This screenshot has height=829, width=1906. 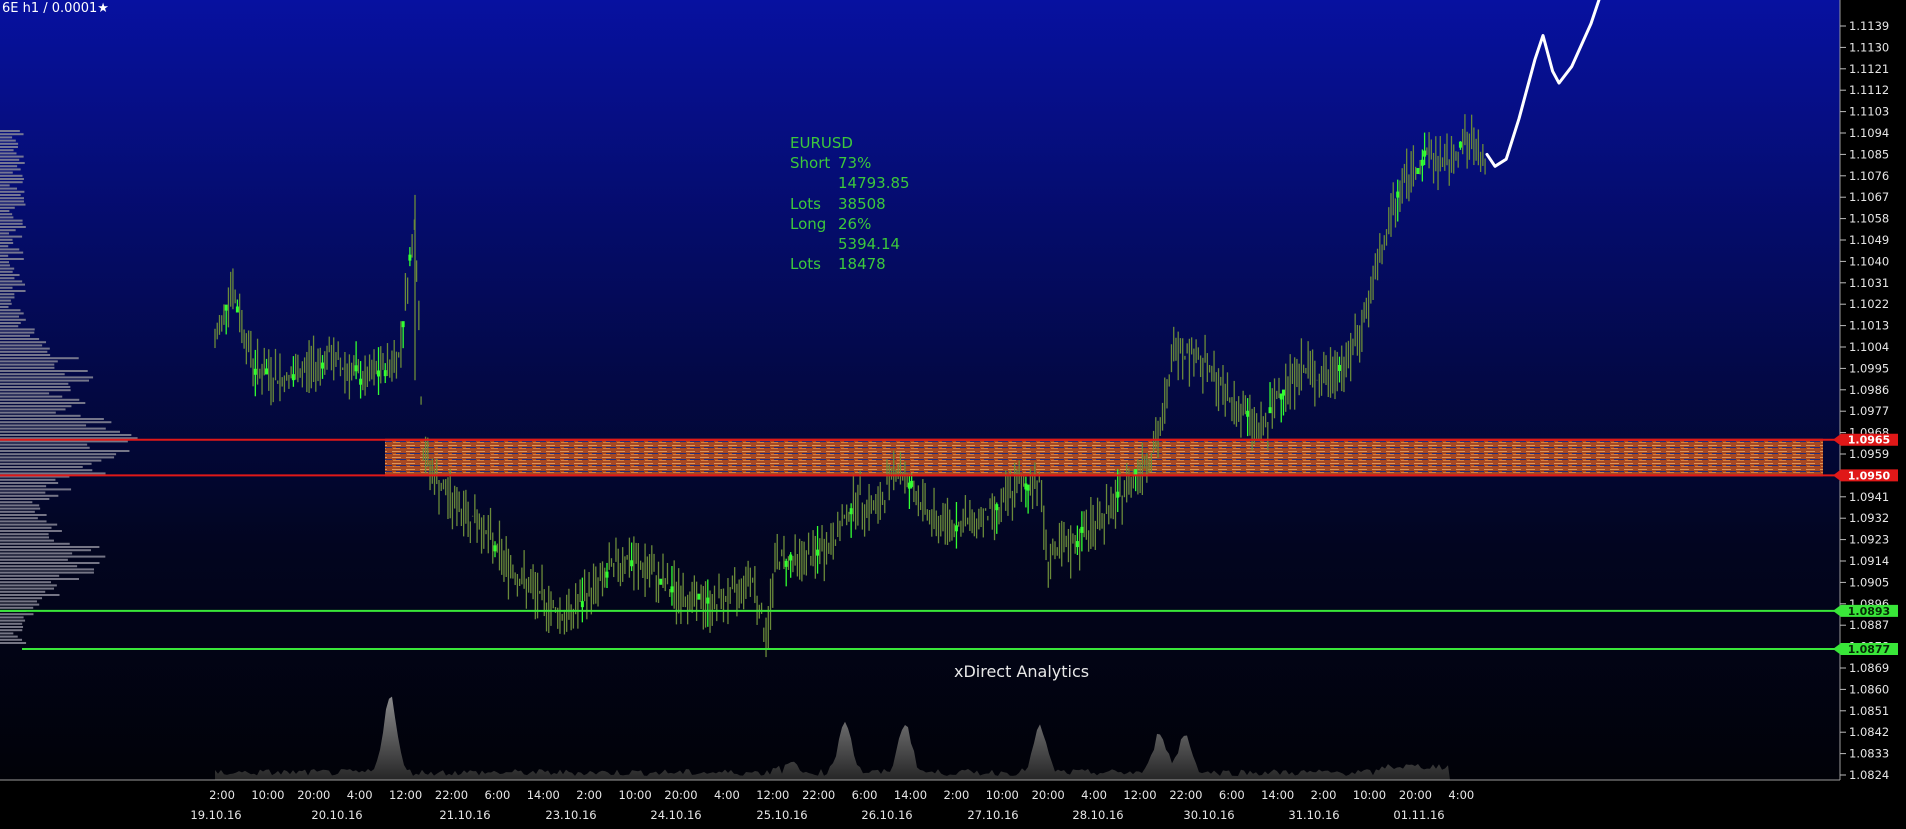 I want to click on price-tick-label: 1.1040, so click(x=1869, y=261).